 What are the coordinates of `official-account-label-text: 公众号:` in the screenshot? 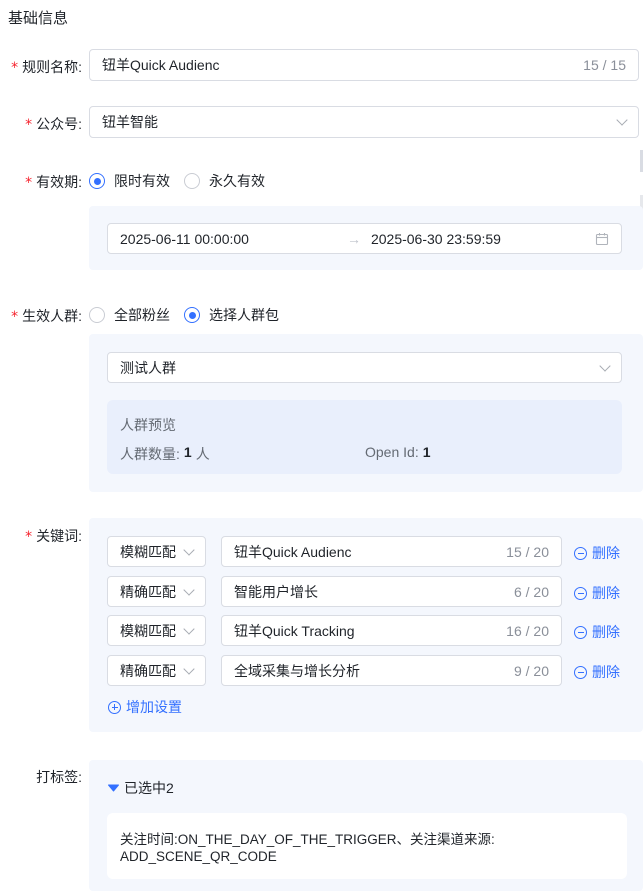 It's located at (59, 124).